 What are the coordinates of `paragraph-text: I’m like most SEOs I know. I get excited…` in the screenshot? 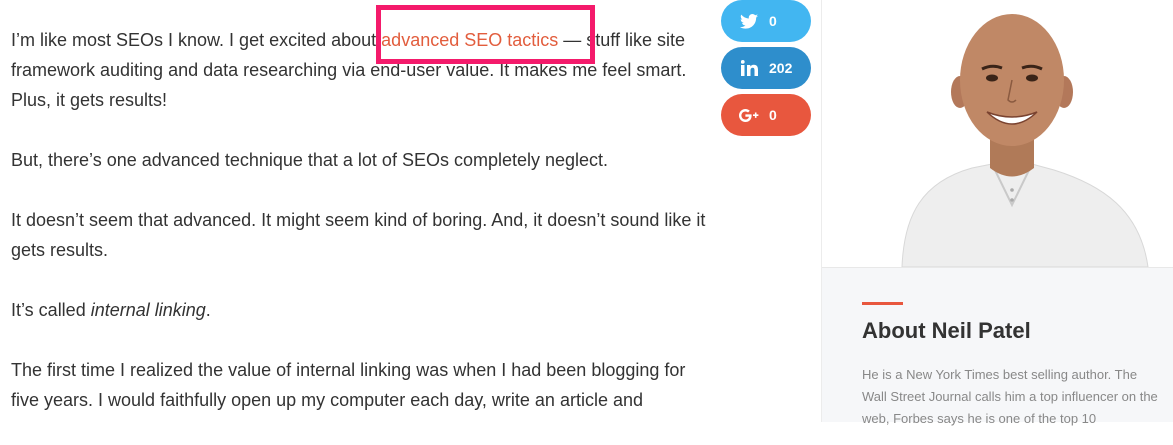 It's located at (196, 40).